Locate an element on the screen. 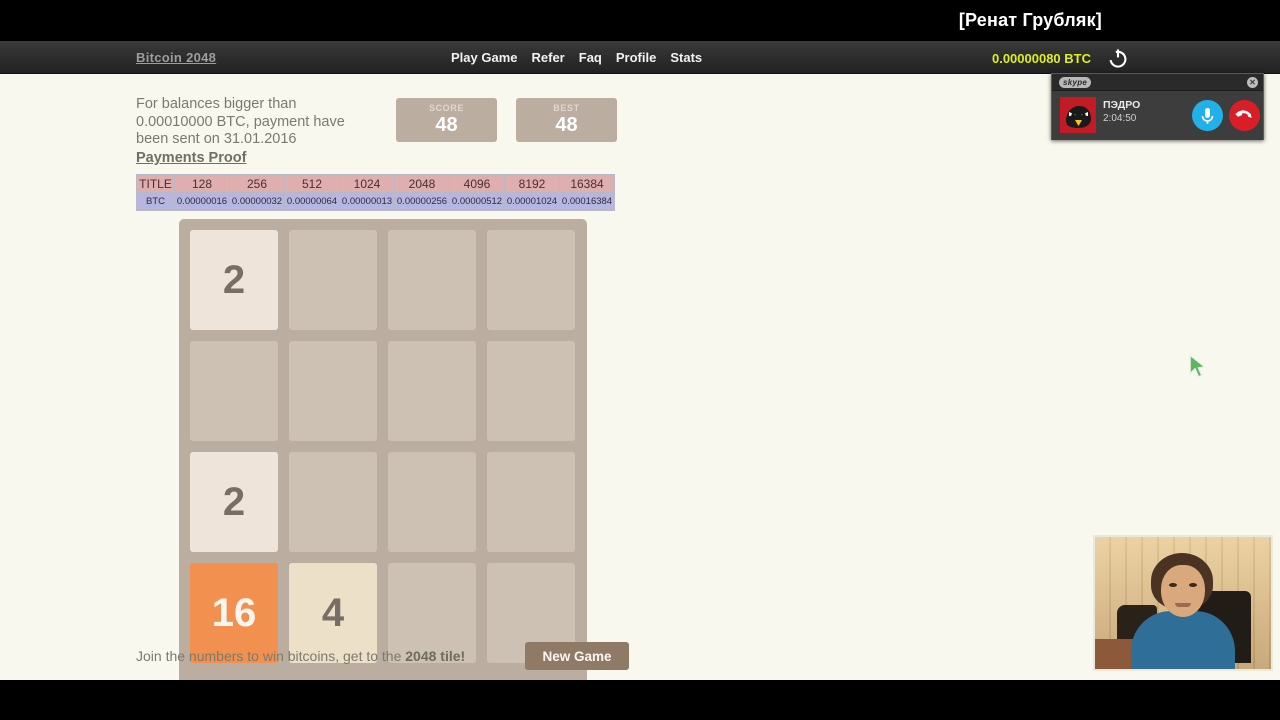 The image size is (1280, 720). payout-header-256: 256 is located at coordinates (257, 183).